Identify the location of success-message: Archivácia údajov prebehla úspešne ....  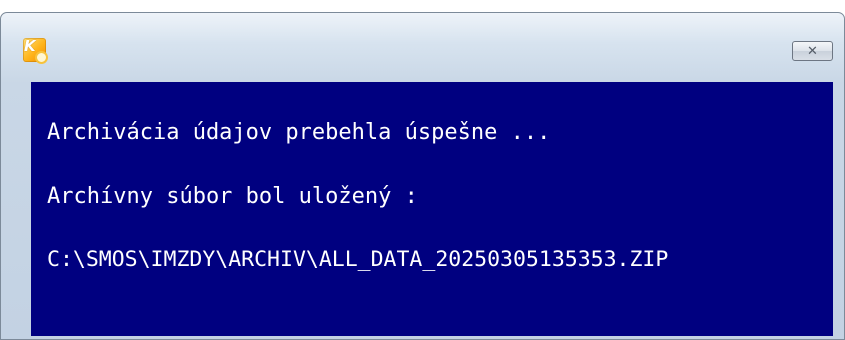
(299, 132).